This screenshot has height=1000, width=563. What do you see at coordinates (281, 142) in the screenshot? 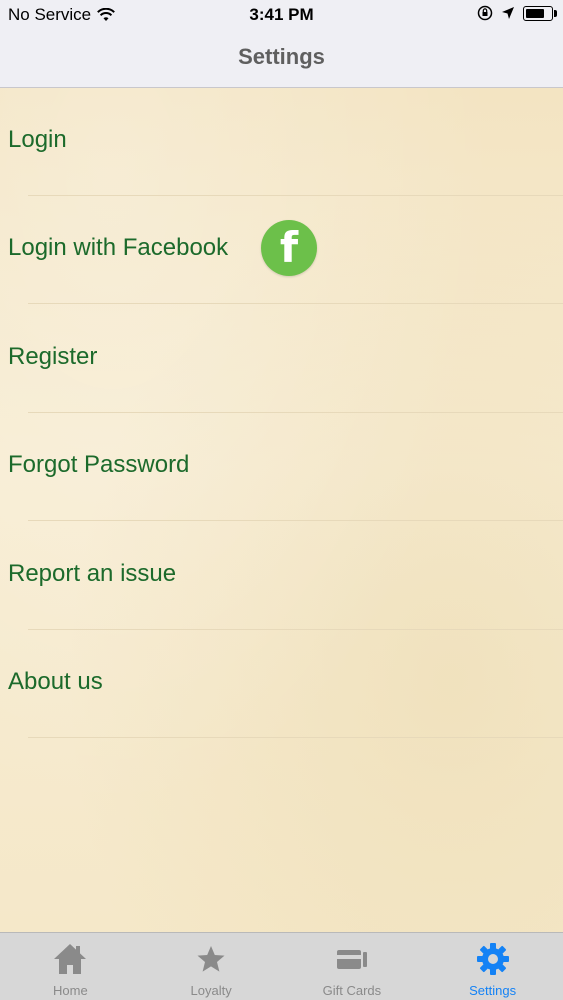
I see `menu-item-login: Login` at bounding box center [281, 142].